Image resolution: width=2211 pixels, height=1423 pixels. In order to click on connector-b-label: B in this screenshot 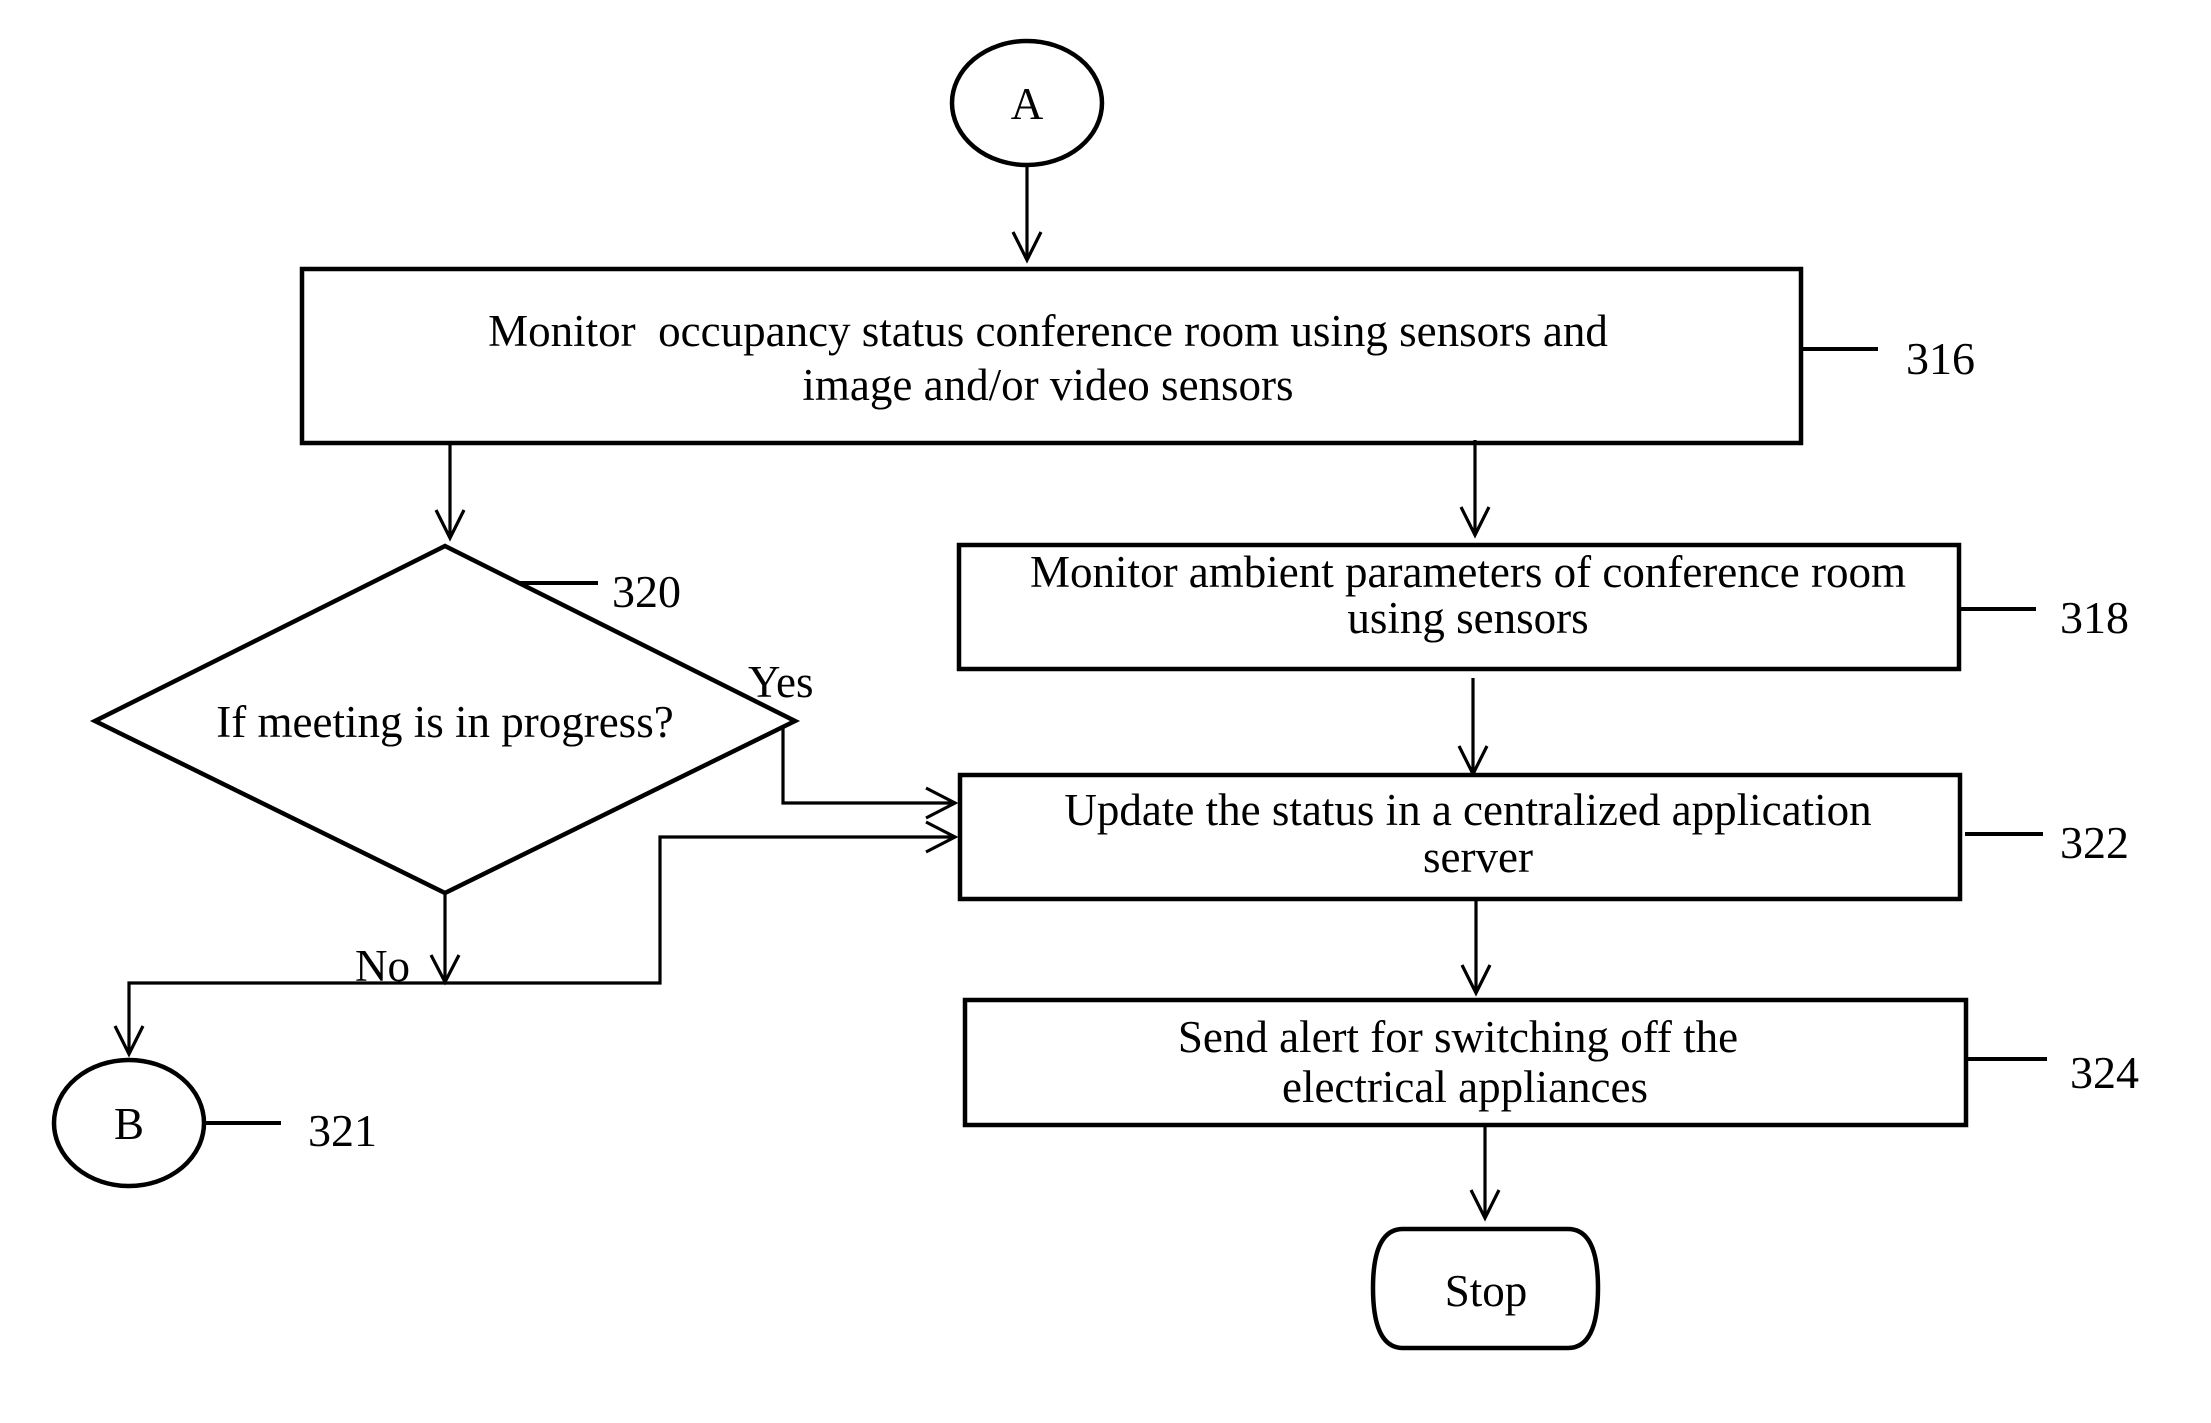, I will do `click(129, 1124)`.